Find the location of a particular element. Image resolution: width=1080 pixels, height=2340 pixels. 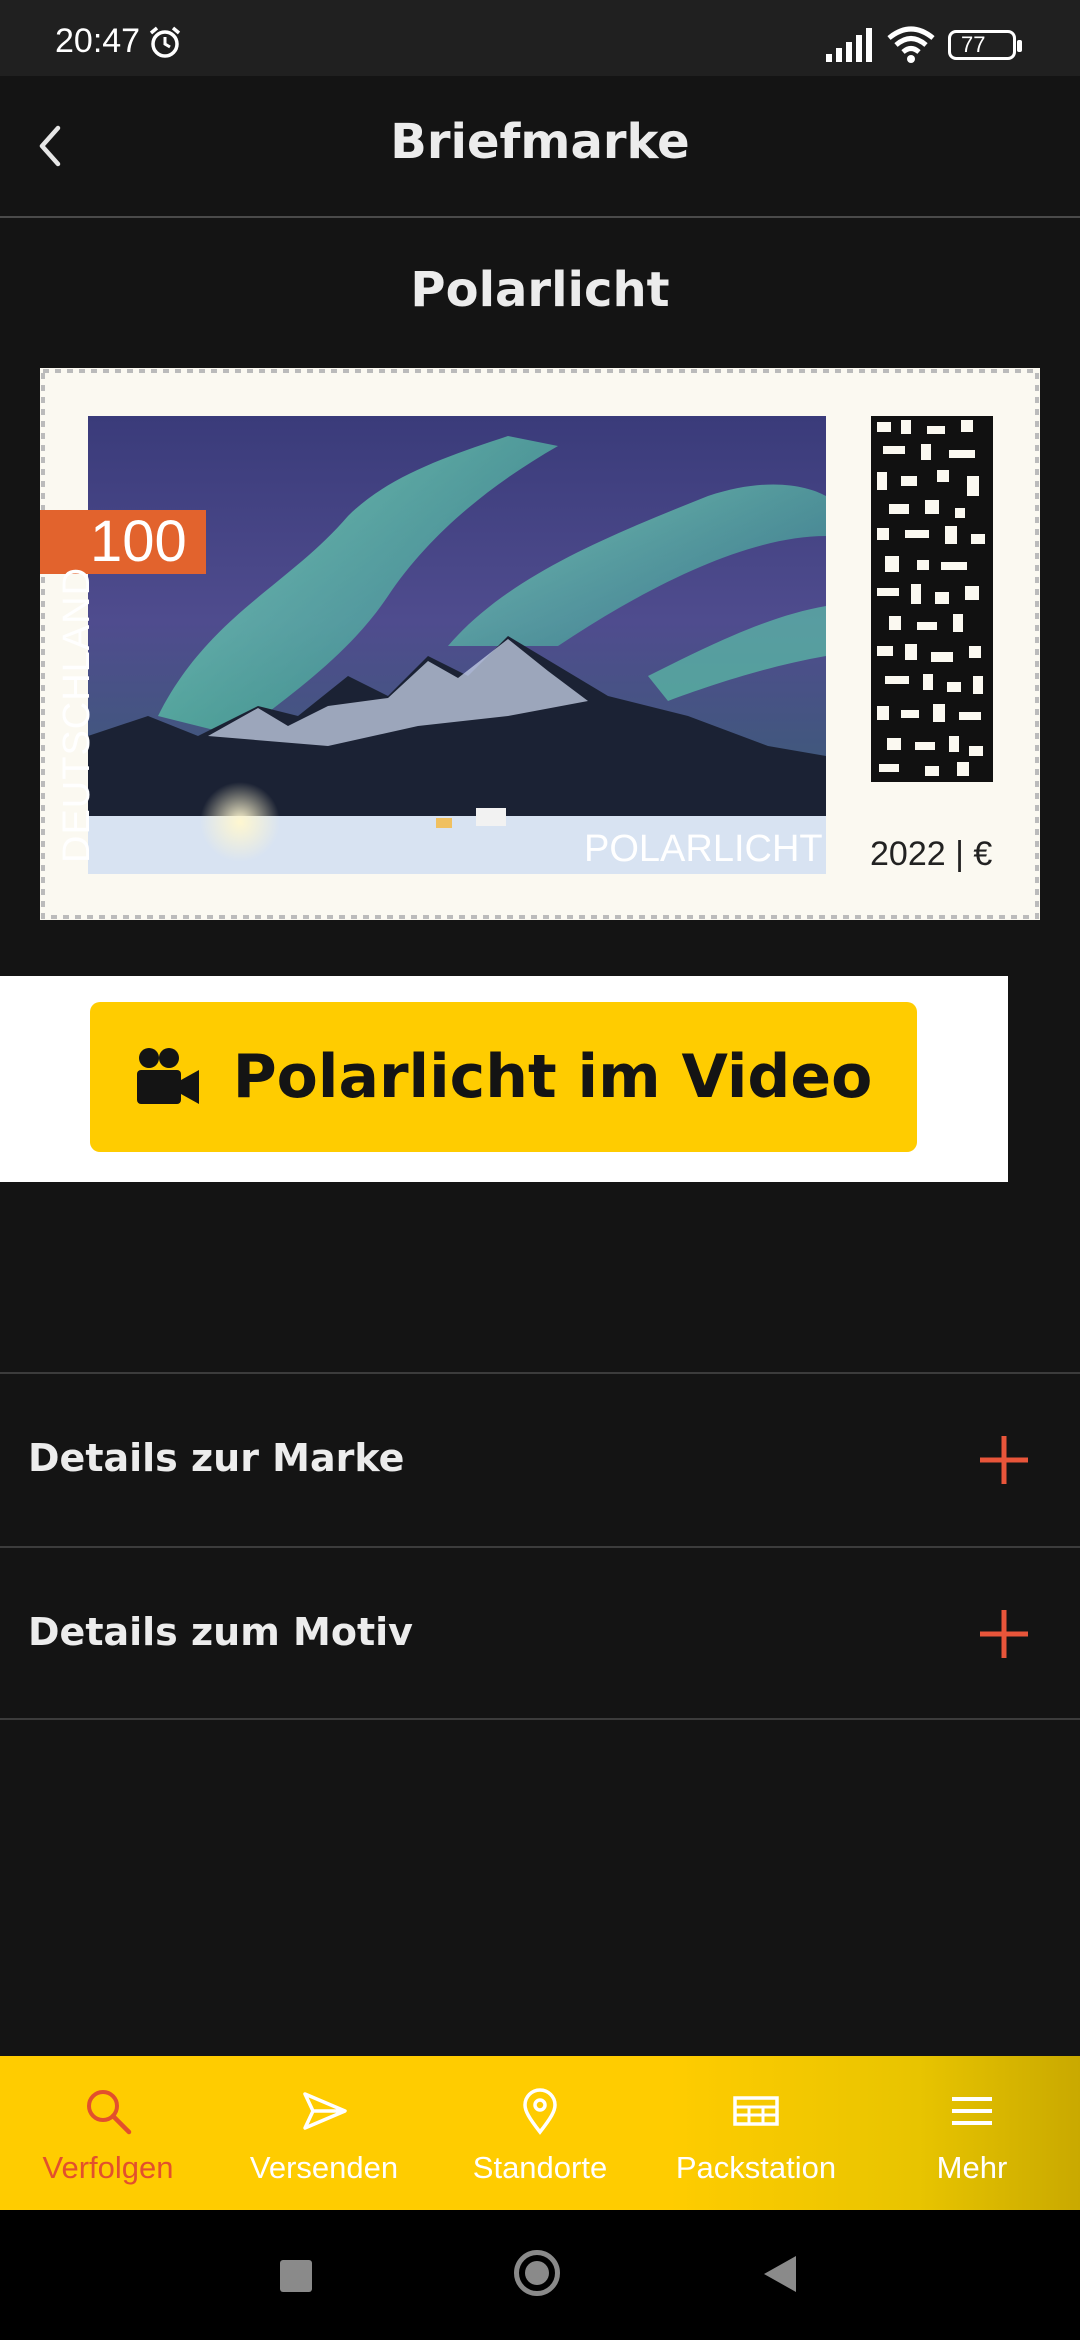

matrix-code is located at coordinates (932, 599).